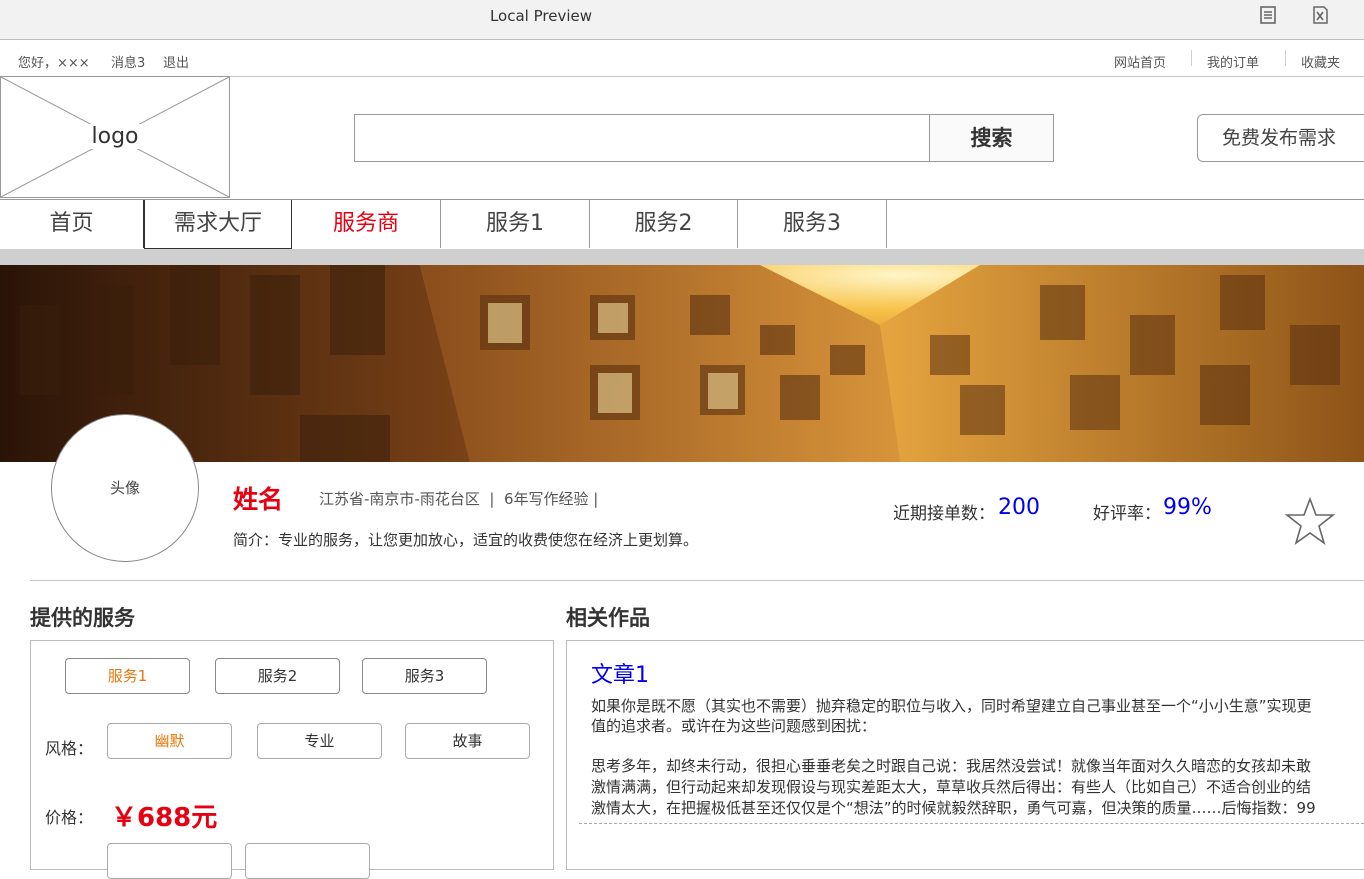 Image resolution: width=1364 pixels, height=879 pixels. Describe the element at coordinates (164, 818) in the screenshot. I see `price-value: ￥688元` at that location.